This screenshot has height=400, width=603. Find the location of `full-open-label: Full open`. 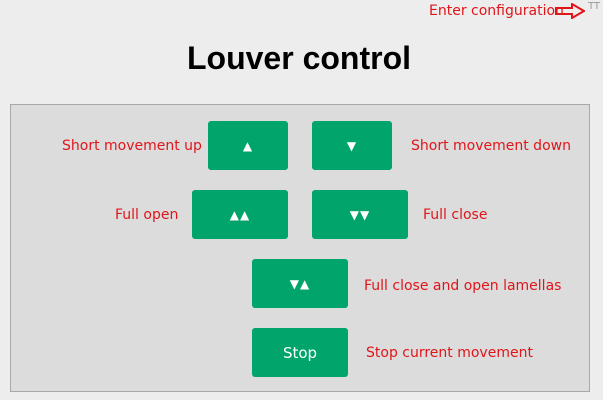

full-open-label: Full open is located at coordinates (147, 215).